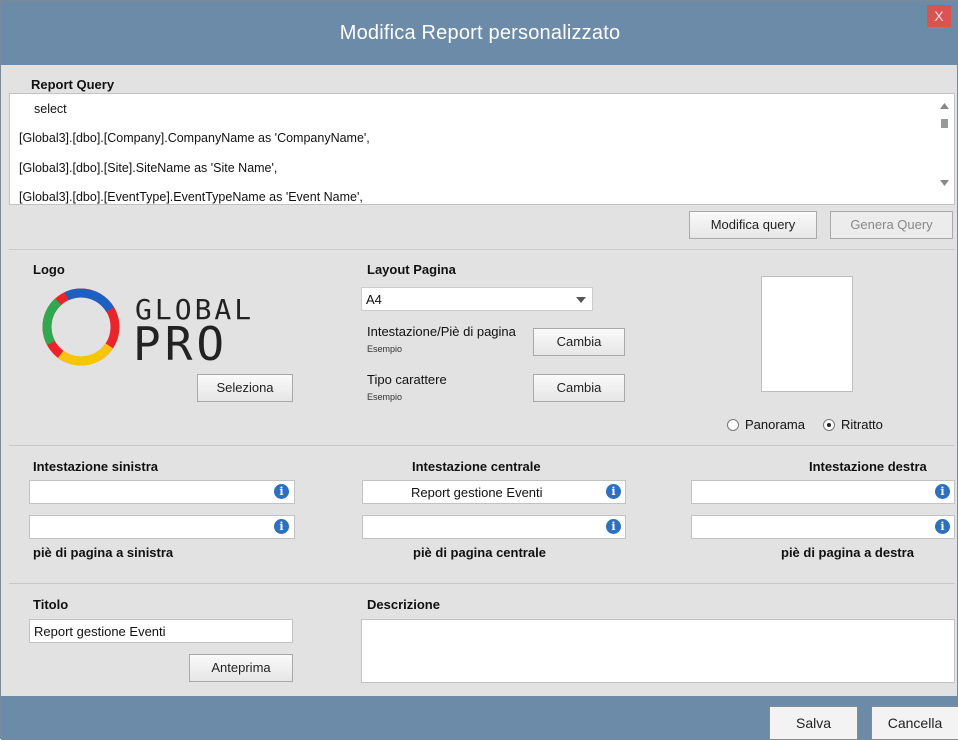 The height and width of the screenshot is (740, 958). Describe the element at coordinates (50, 109) in the screenshot. I see `query-line: select` at that location.